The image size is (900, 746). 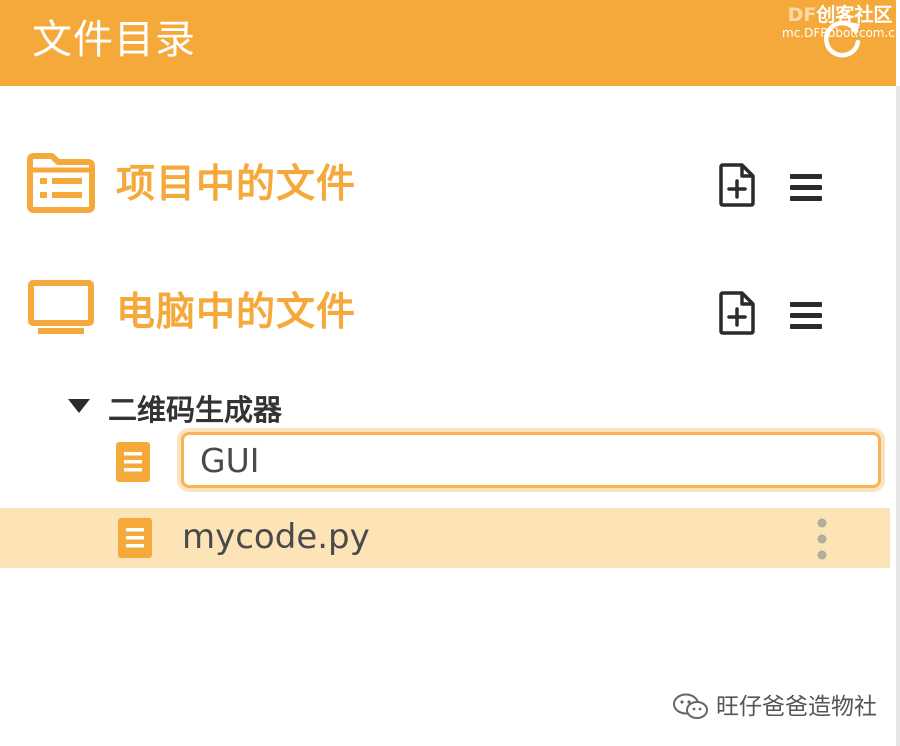 What do you see at coordinates (114, 40) in the screenshot?
I see `page-title: 文件目录` at bounding box center [114, 40].